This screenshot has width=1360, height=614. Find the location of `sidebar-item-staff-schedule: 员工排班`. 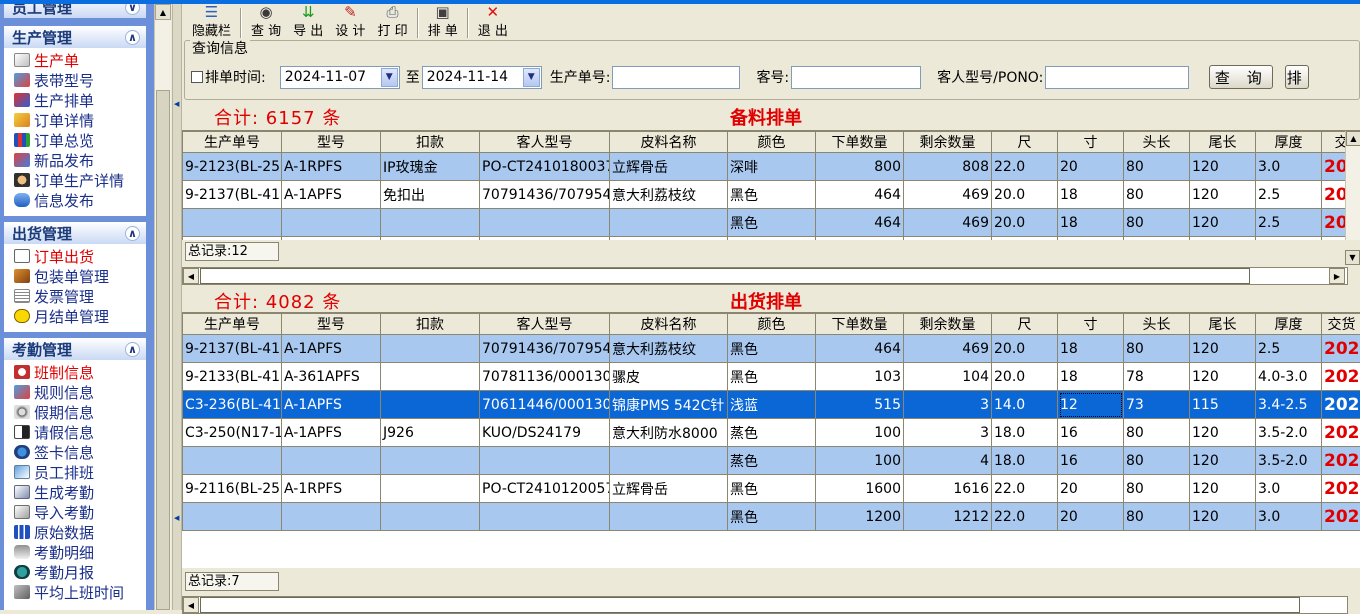

sidebar-item-staff-schedule: 员工排班 is located at coordinates (80, 472).